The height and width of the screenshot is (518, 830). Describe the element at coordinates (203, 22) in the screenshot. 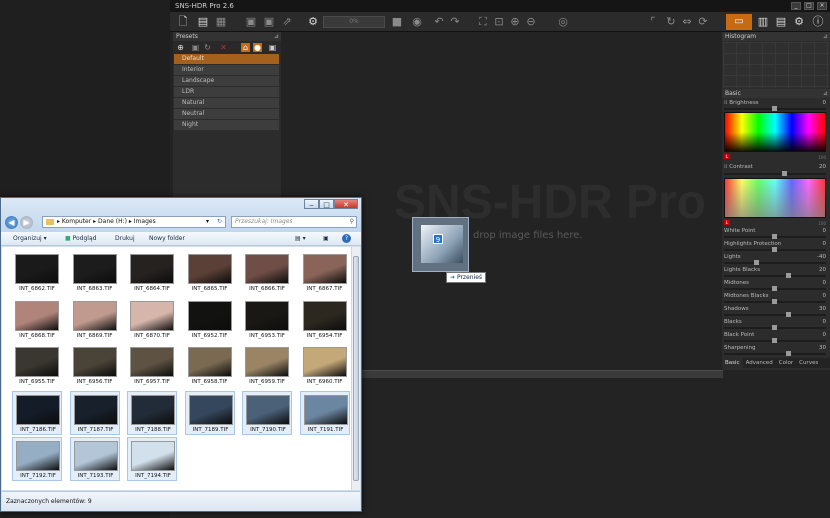

I see `print-icon: ▤` at that location.